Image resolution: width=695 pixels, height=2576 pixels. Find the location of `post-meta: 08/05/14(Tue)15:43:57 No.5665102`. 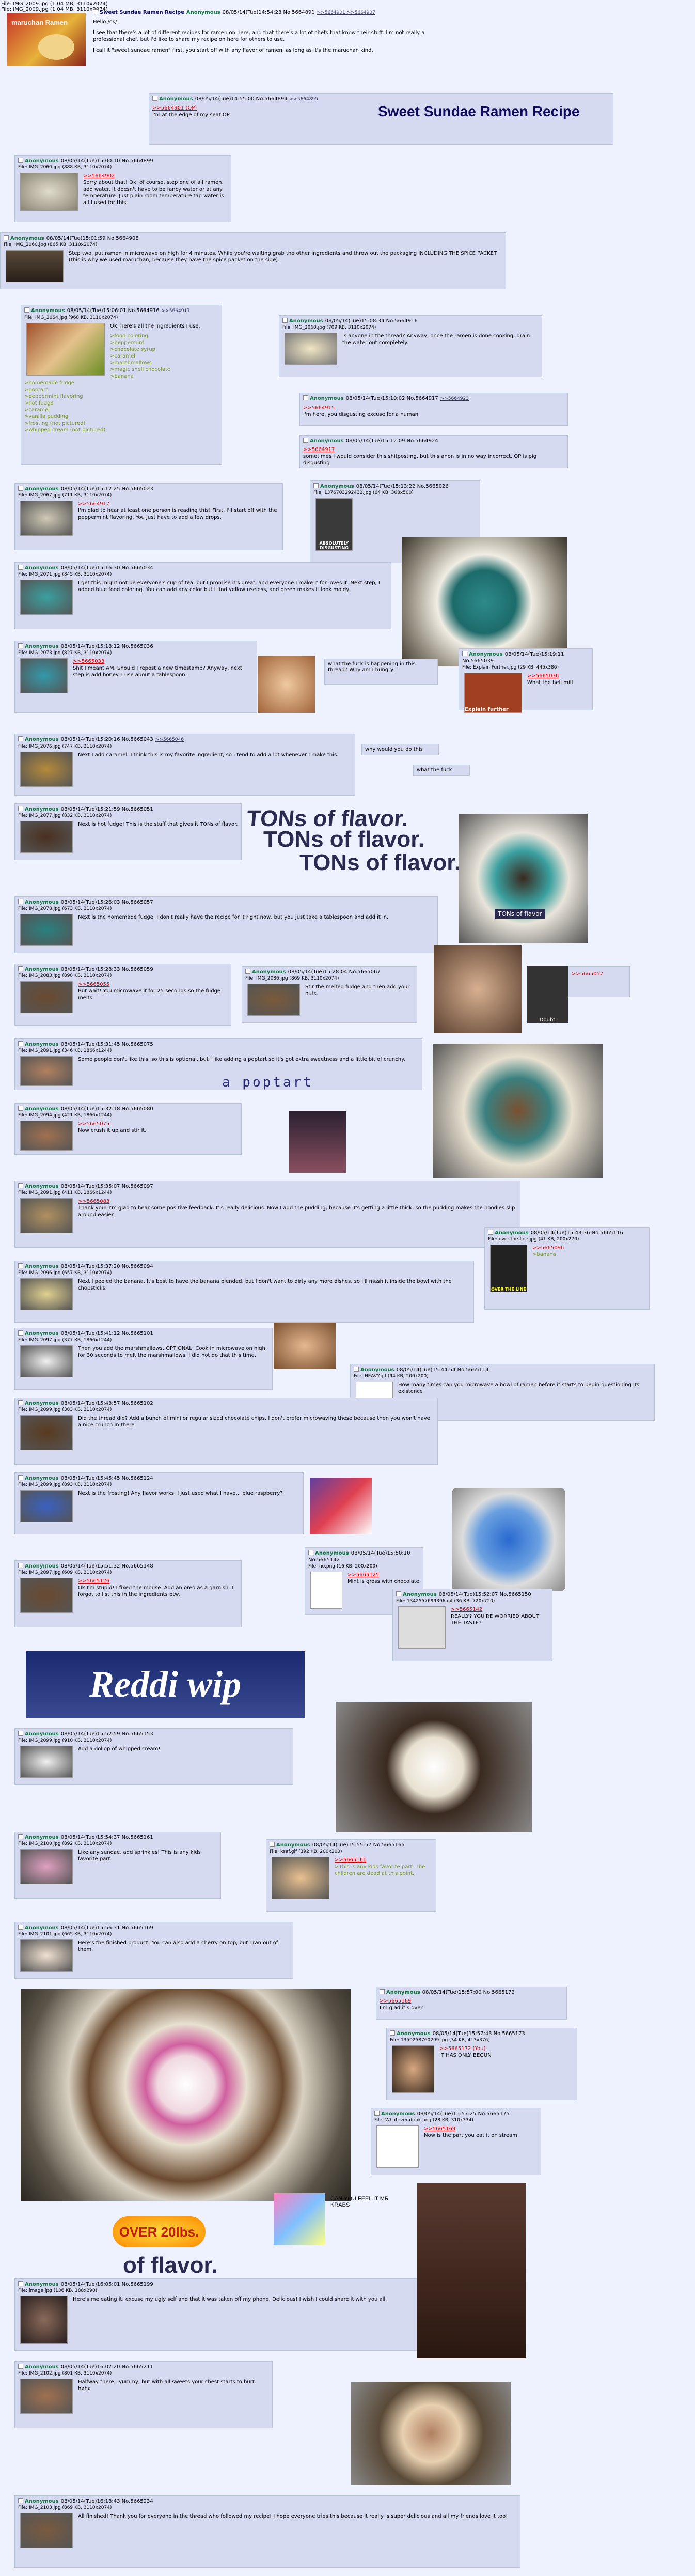

post-meta: 08/05/14(Tue)15:43:57 No.5665102 is located at coordinates (107, 1403).